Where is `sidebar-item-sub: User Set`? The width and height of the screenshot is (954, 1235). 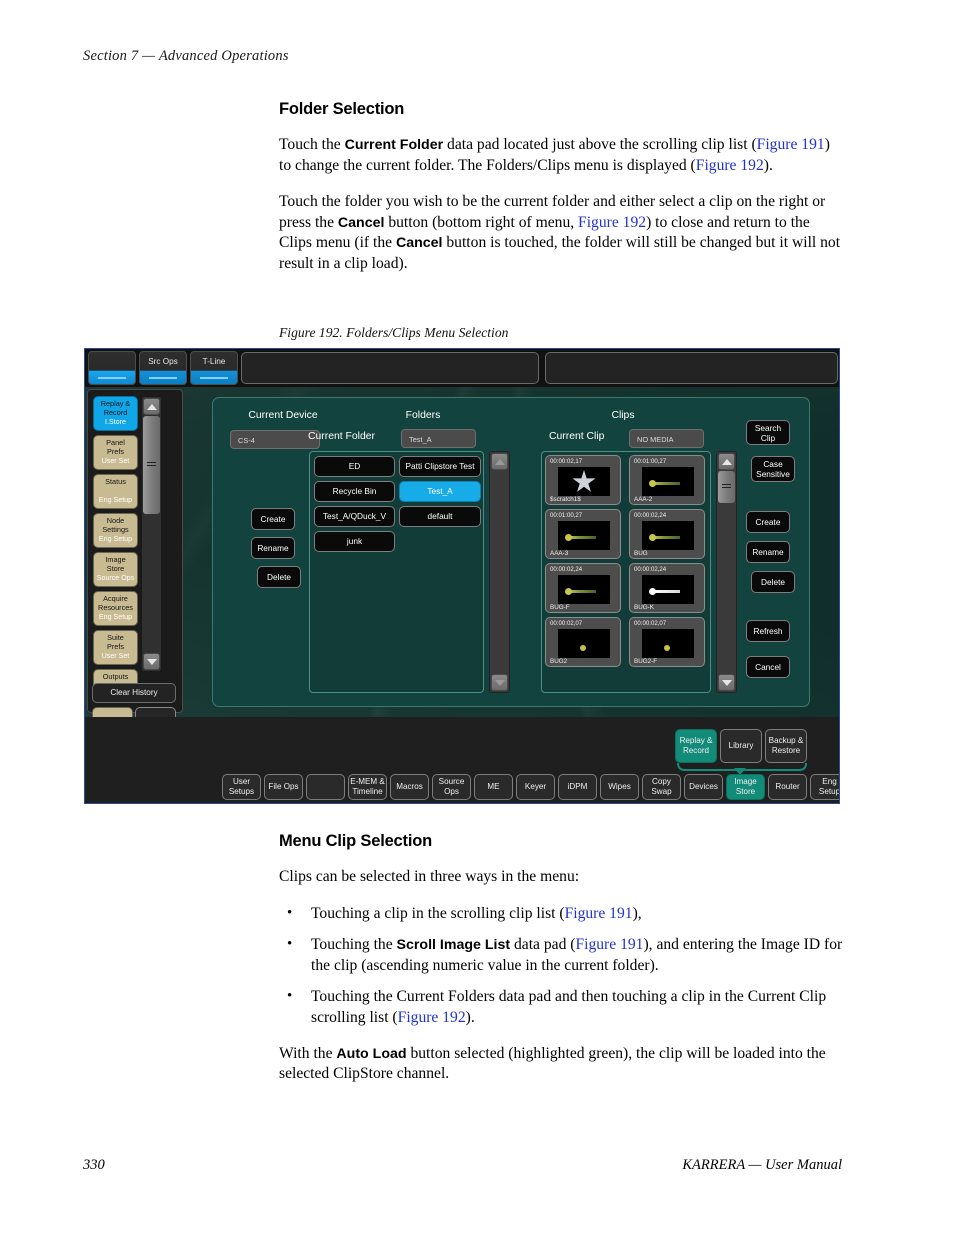
sidebar-item-sub: User Set is located at coordinates (115, 461).